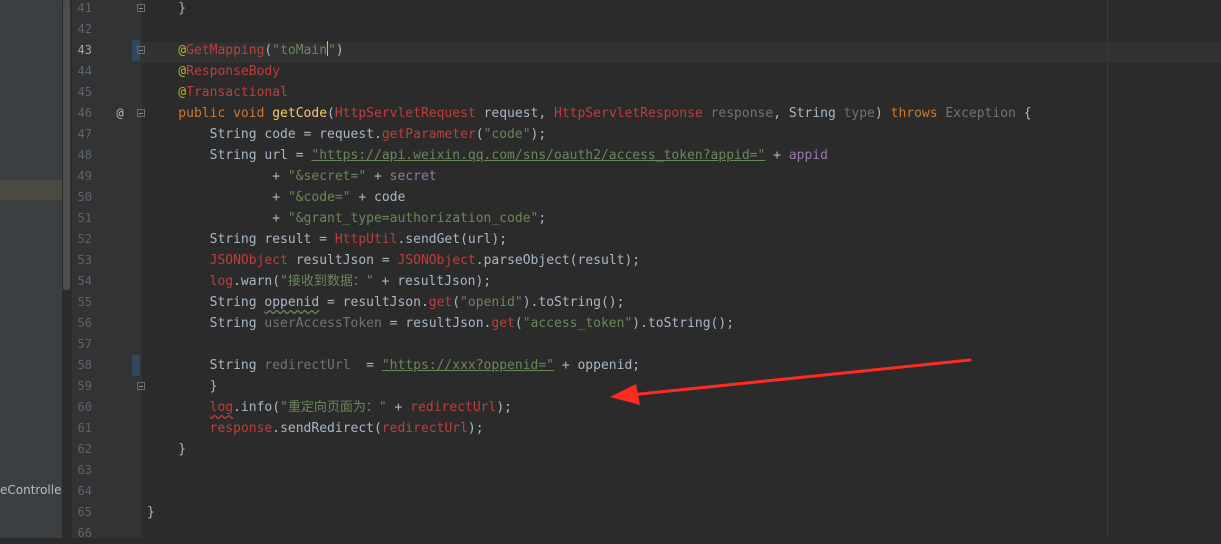 The width and height of the screenshot is (1221, 544). I want to click on red-arrow-icon, so click(791, 381).